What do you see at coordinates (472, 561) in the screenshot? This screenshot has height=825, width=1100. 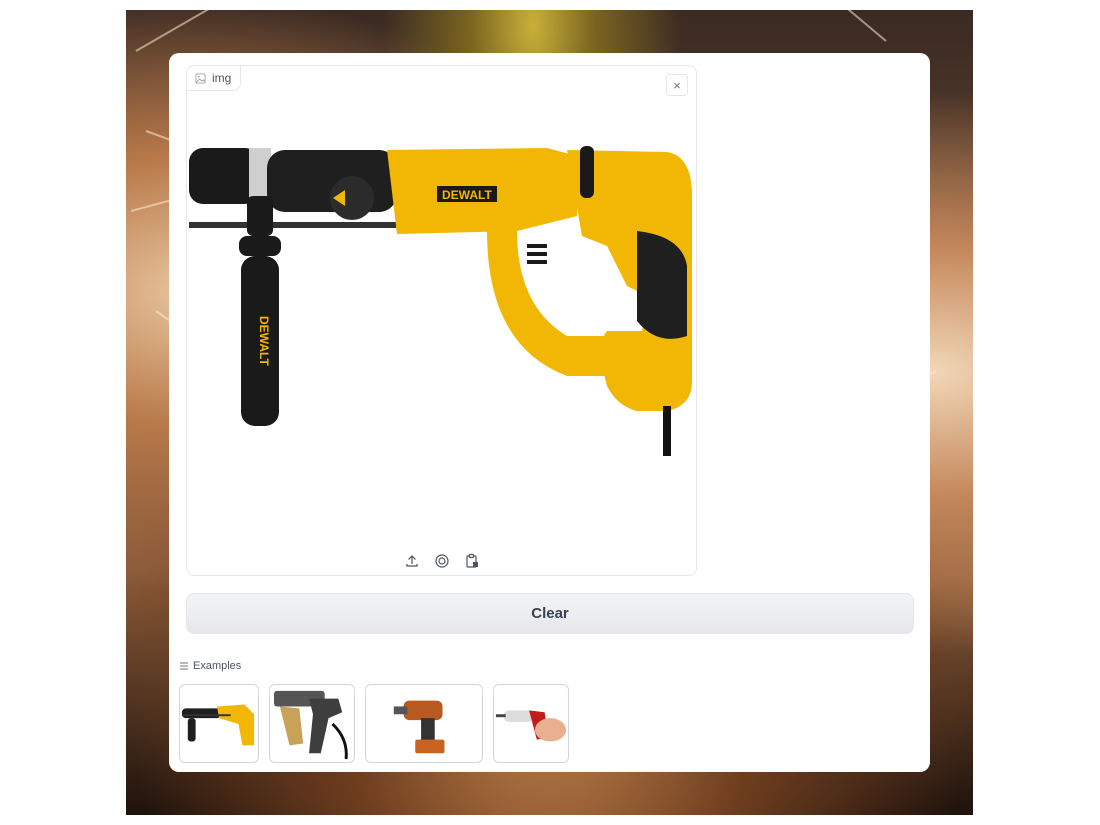 I see `clipboard-icon` at bounding box center [472, 561].